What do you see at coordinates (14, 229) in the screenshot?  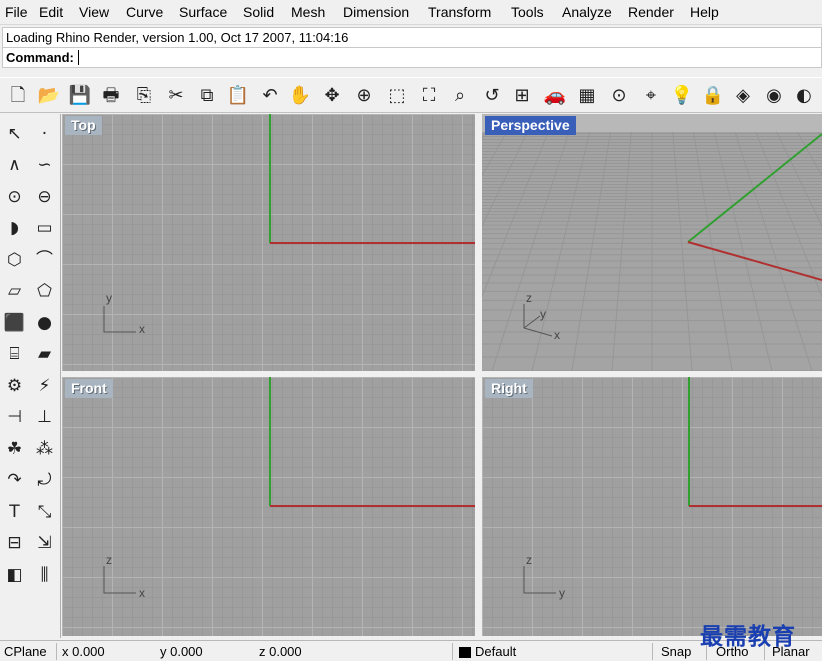 I see `arc-icon: ◗` at bounding box center [14, 229].